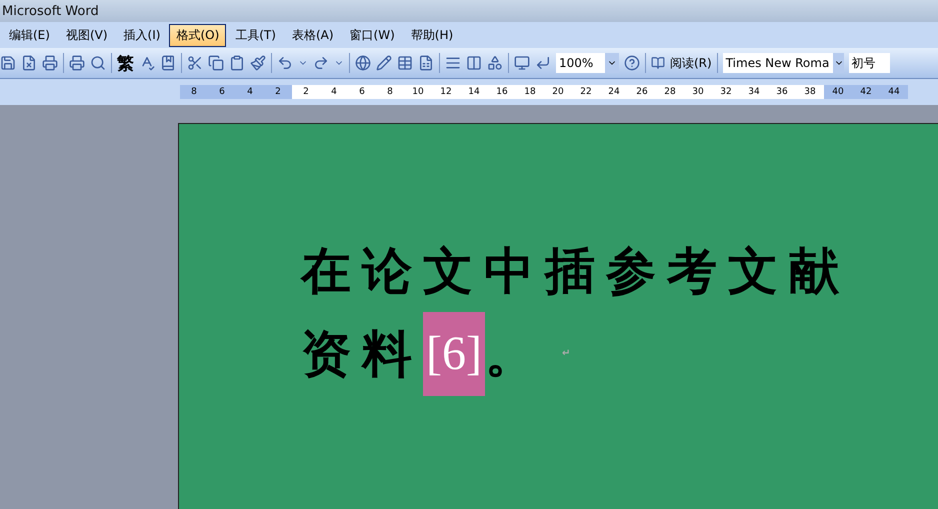  Describe the element at coordinates (614, 92) in the screenshot. I see `ruler-number: 24` at that location.